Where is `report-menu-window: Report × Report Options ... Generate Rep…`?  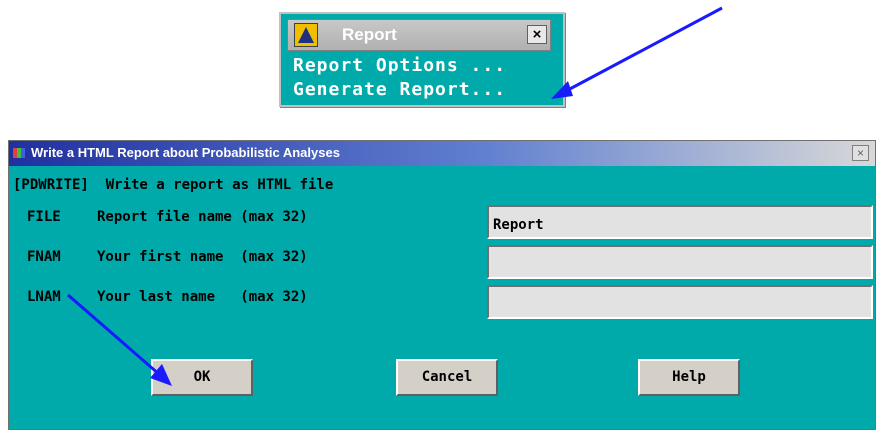 report-menu-window: Report × Report Options ... Generate Rep… is located at coordinates (422, 59).